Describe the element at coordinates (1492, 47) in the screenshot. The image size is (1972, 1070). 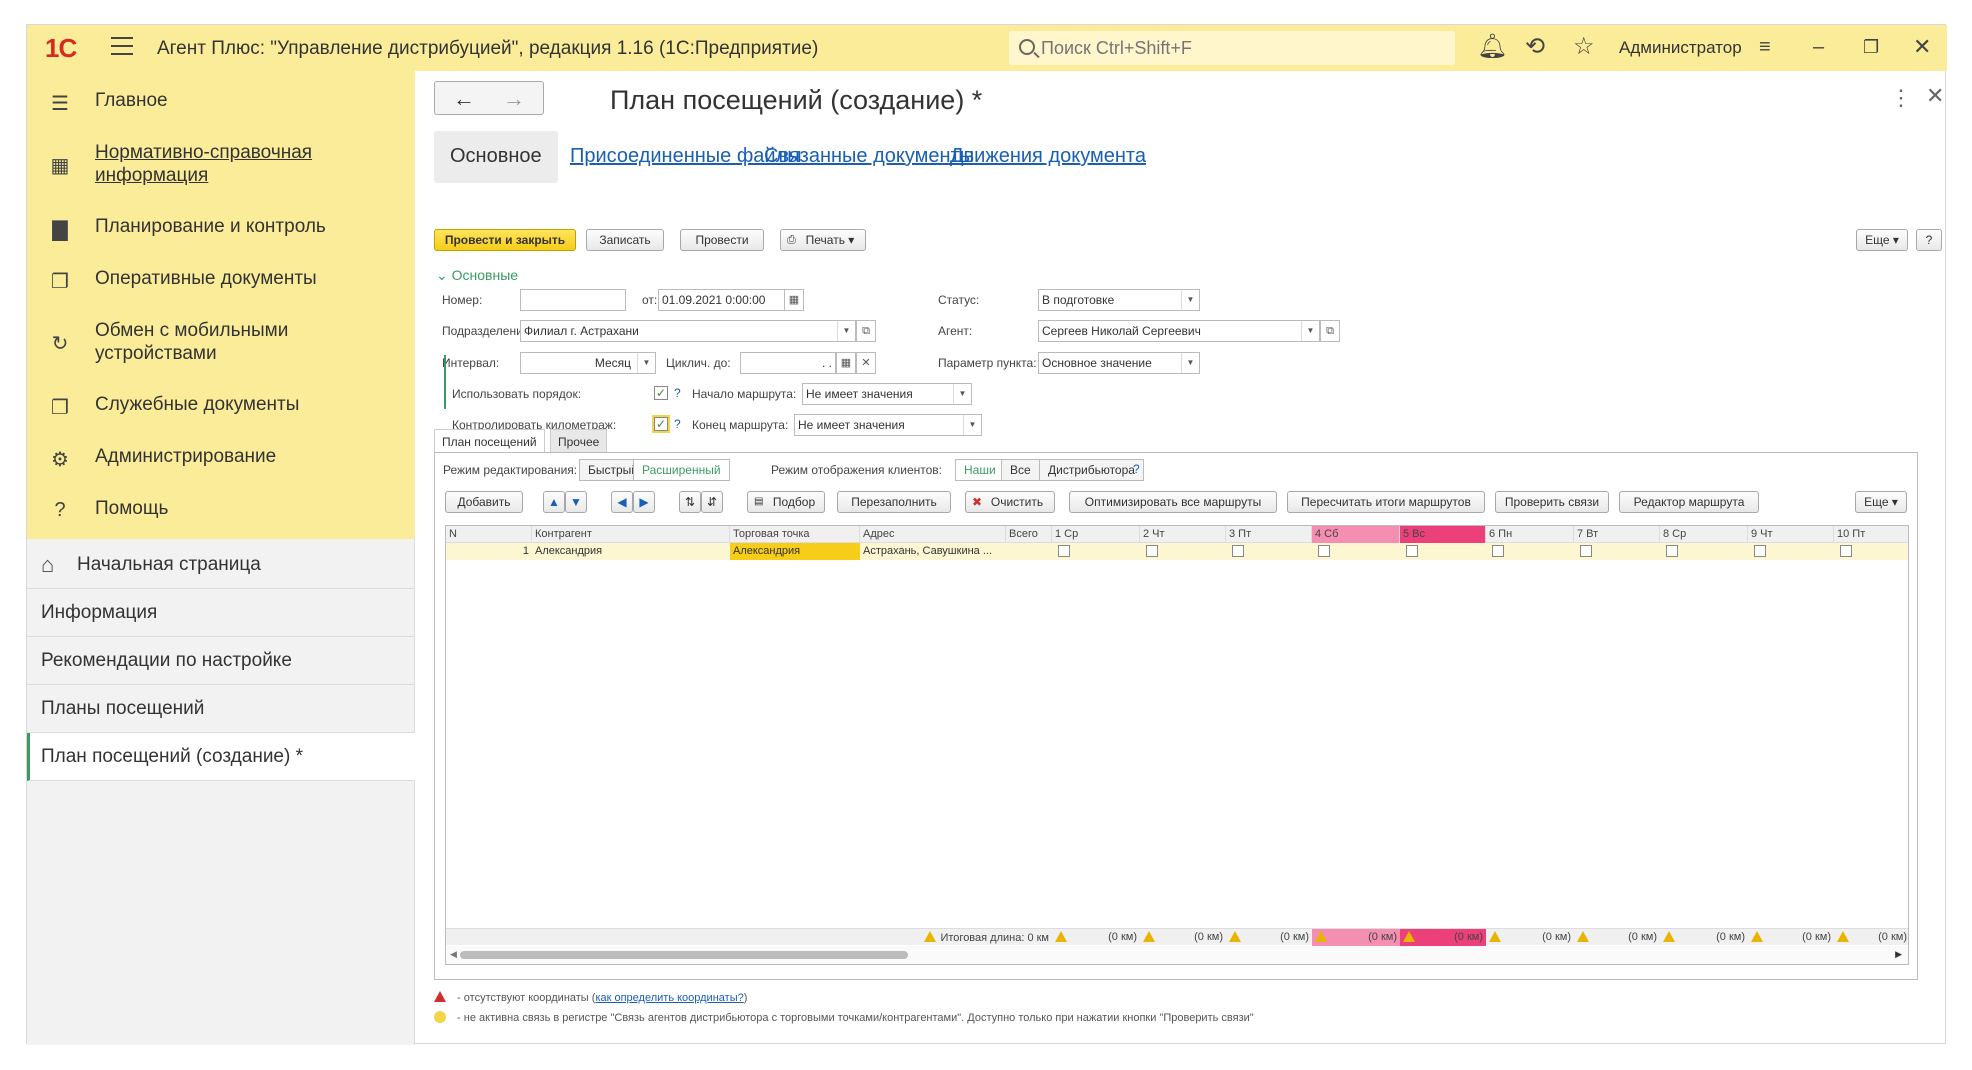
I see `bell-icon: 🔔︎` at that location.